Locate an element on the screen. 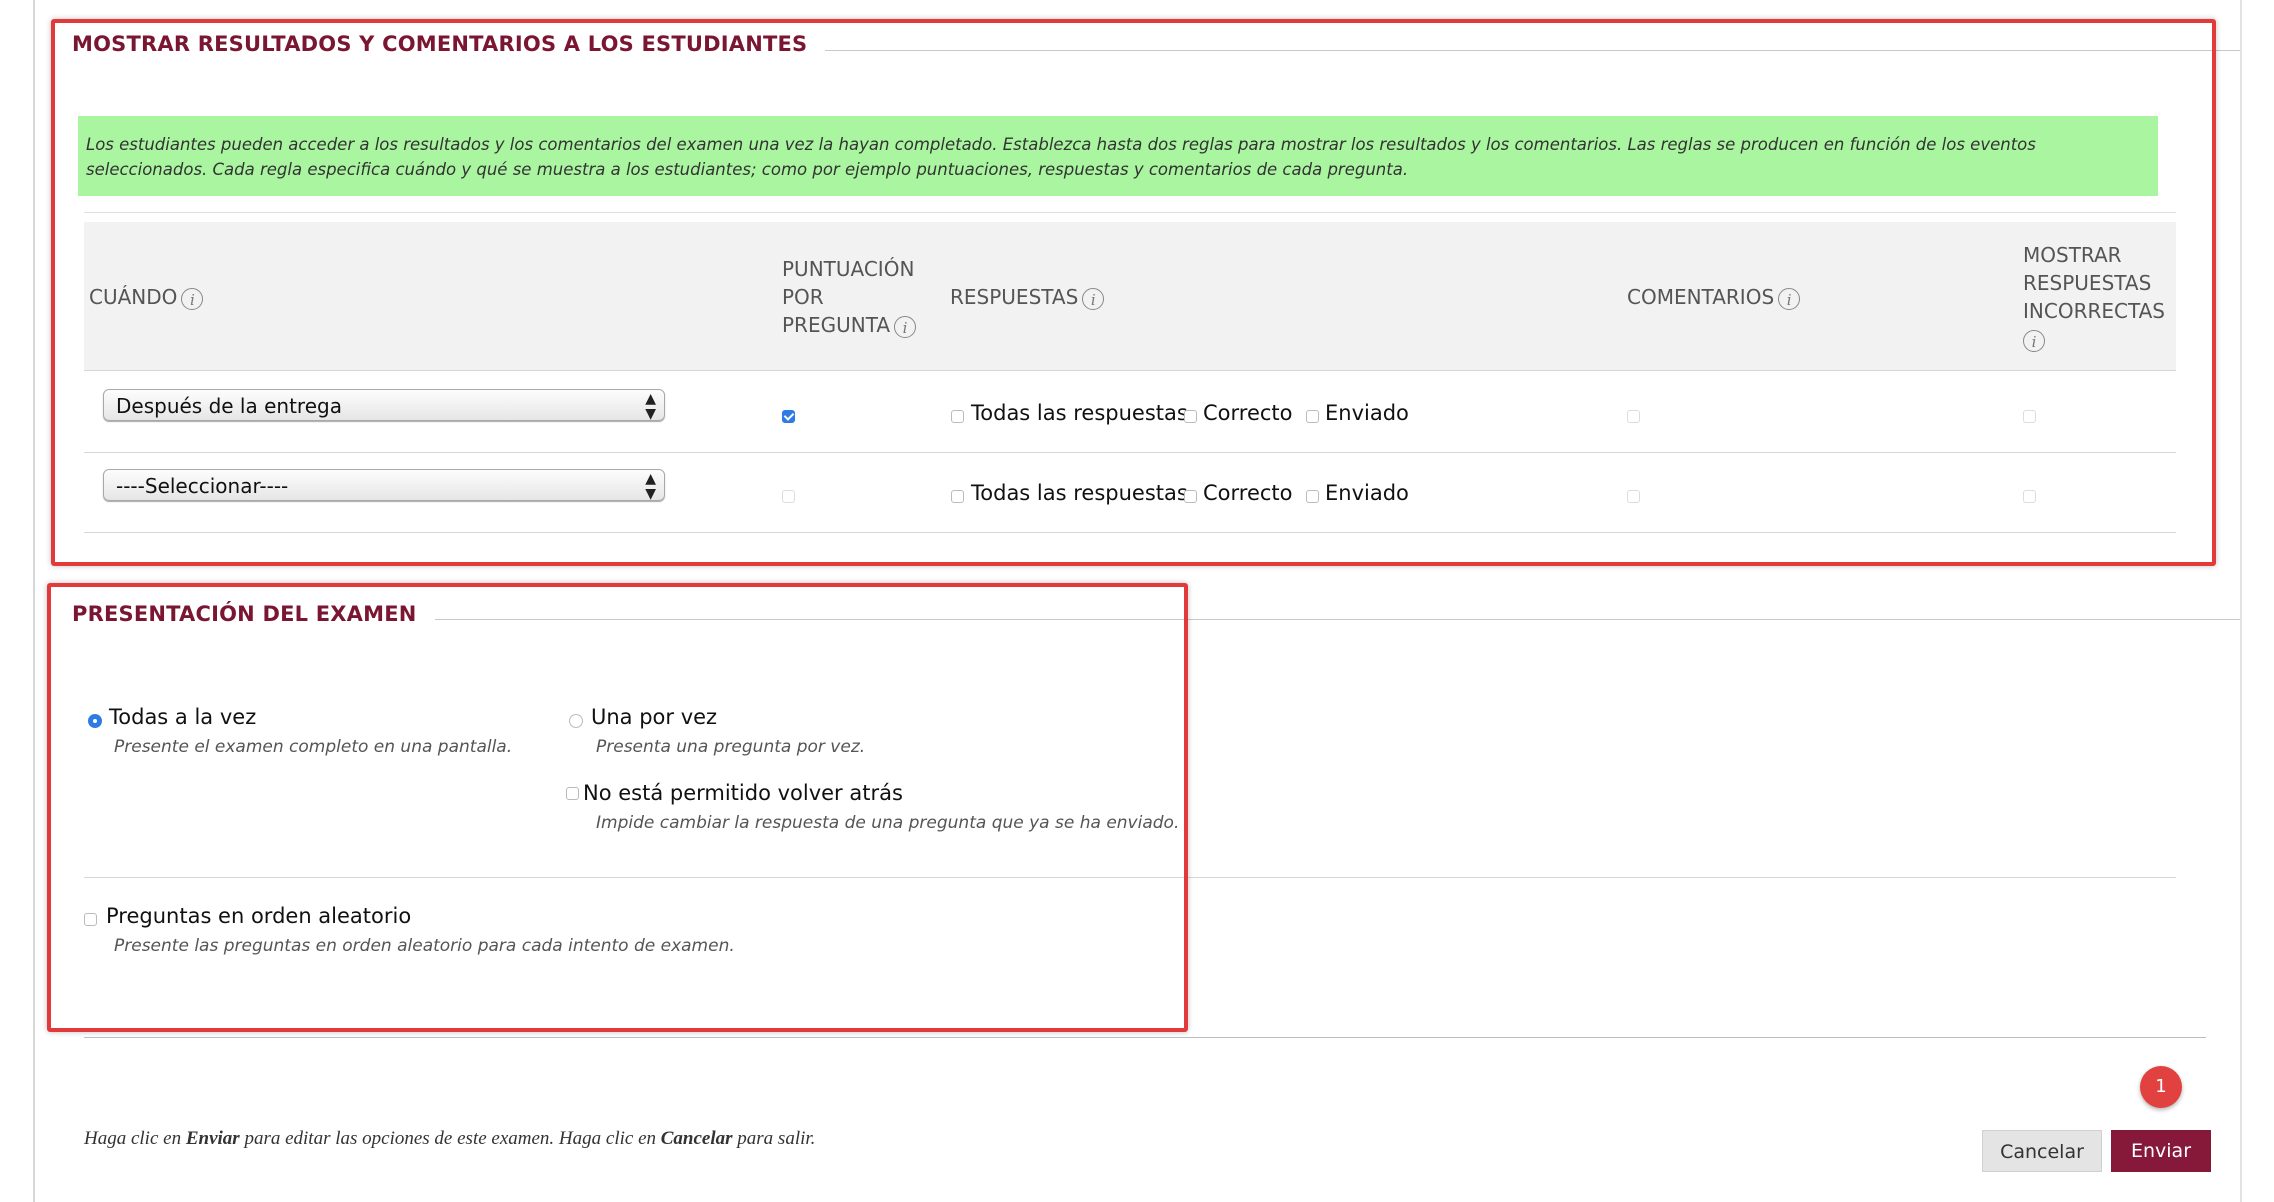 This screenshot has height=1202, width=2274. submit-button: Enviar is located at coordinates (2161, 1151).